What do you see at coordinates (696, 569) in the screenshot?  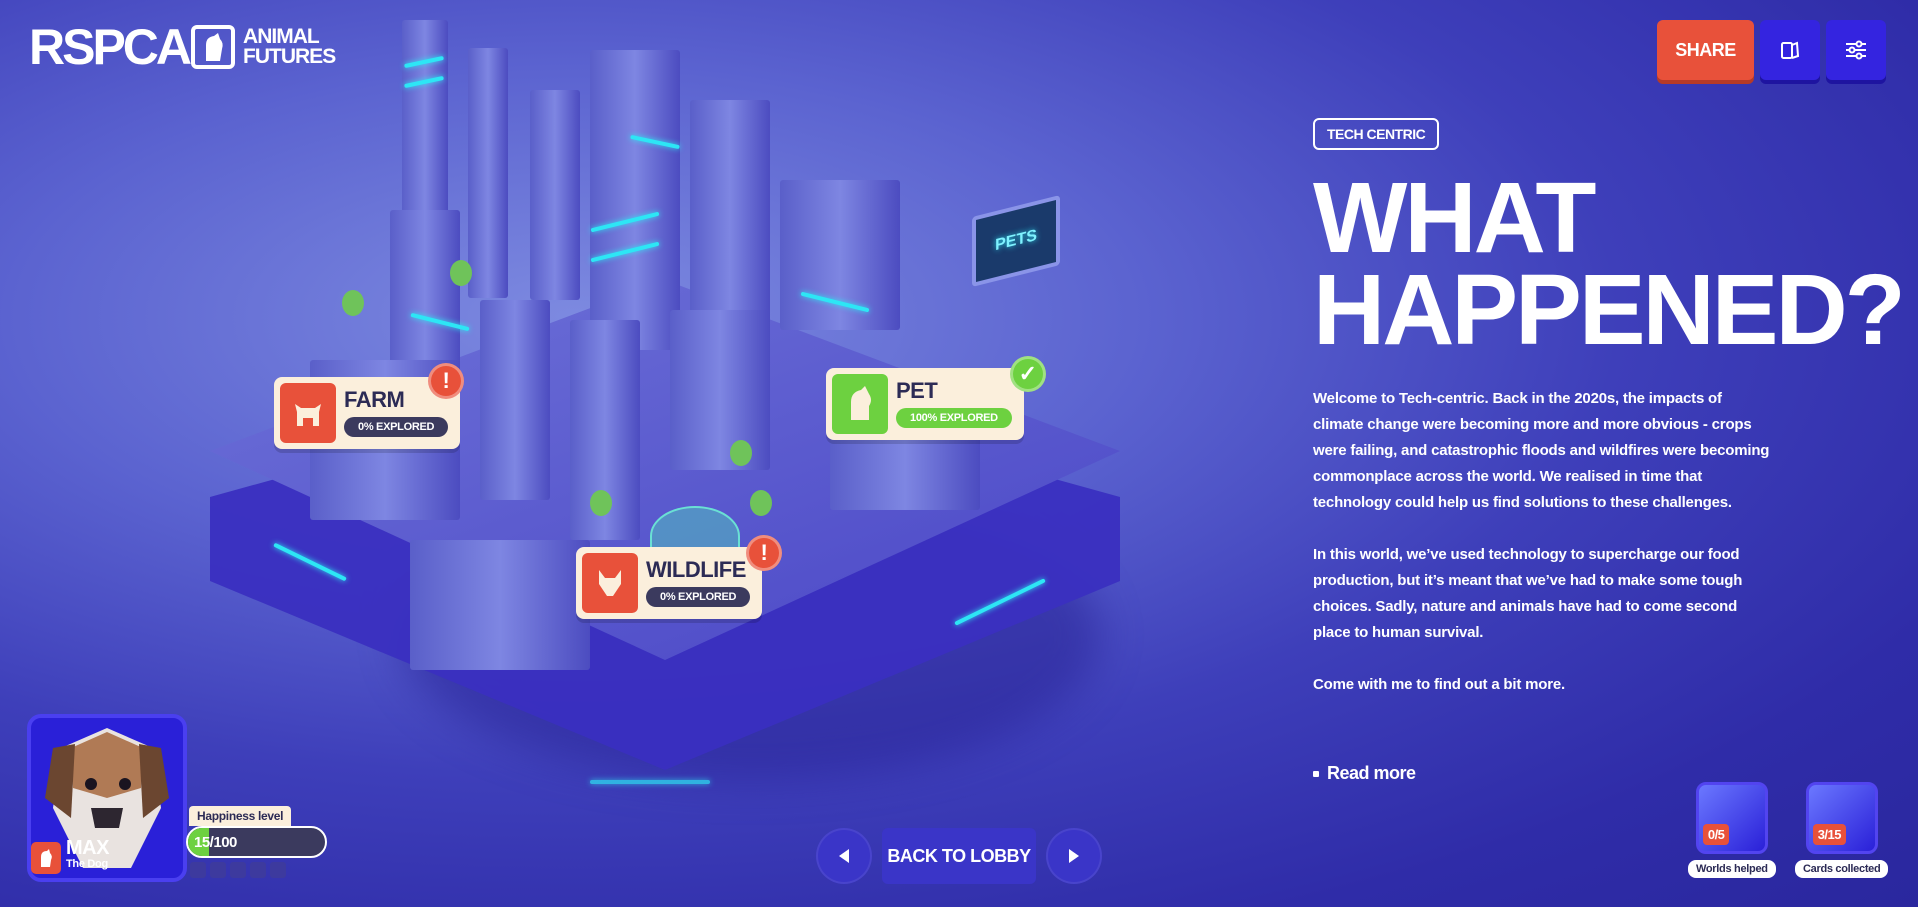 I see `location-title: WILDLIFE` at bounding box center [696, 569].